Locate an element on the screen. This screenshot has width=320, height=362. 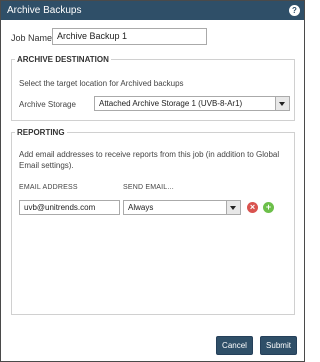
archive-storage-label: Archive Storage is located at coordinates (47, 104).